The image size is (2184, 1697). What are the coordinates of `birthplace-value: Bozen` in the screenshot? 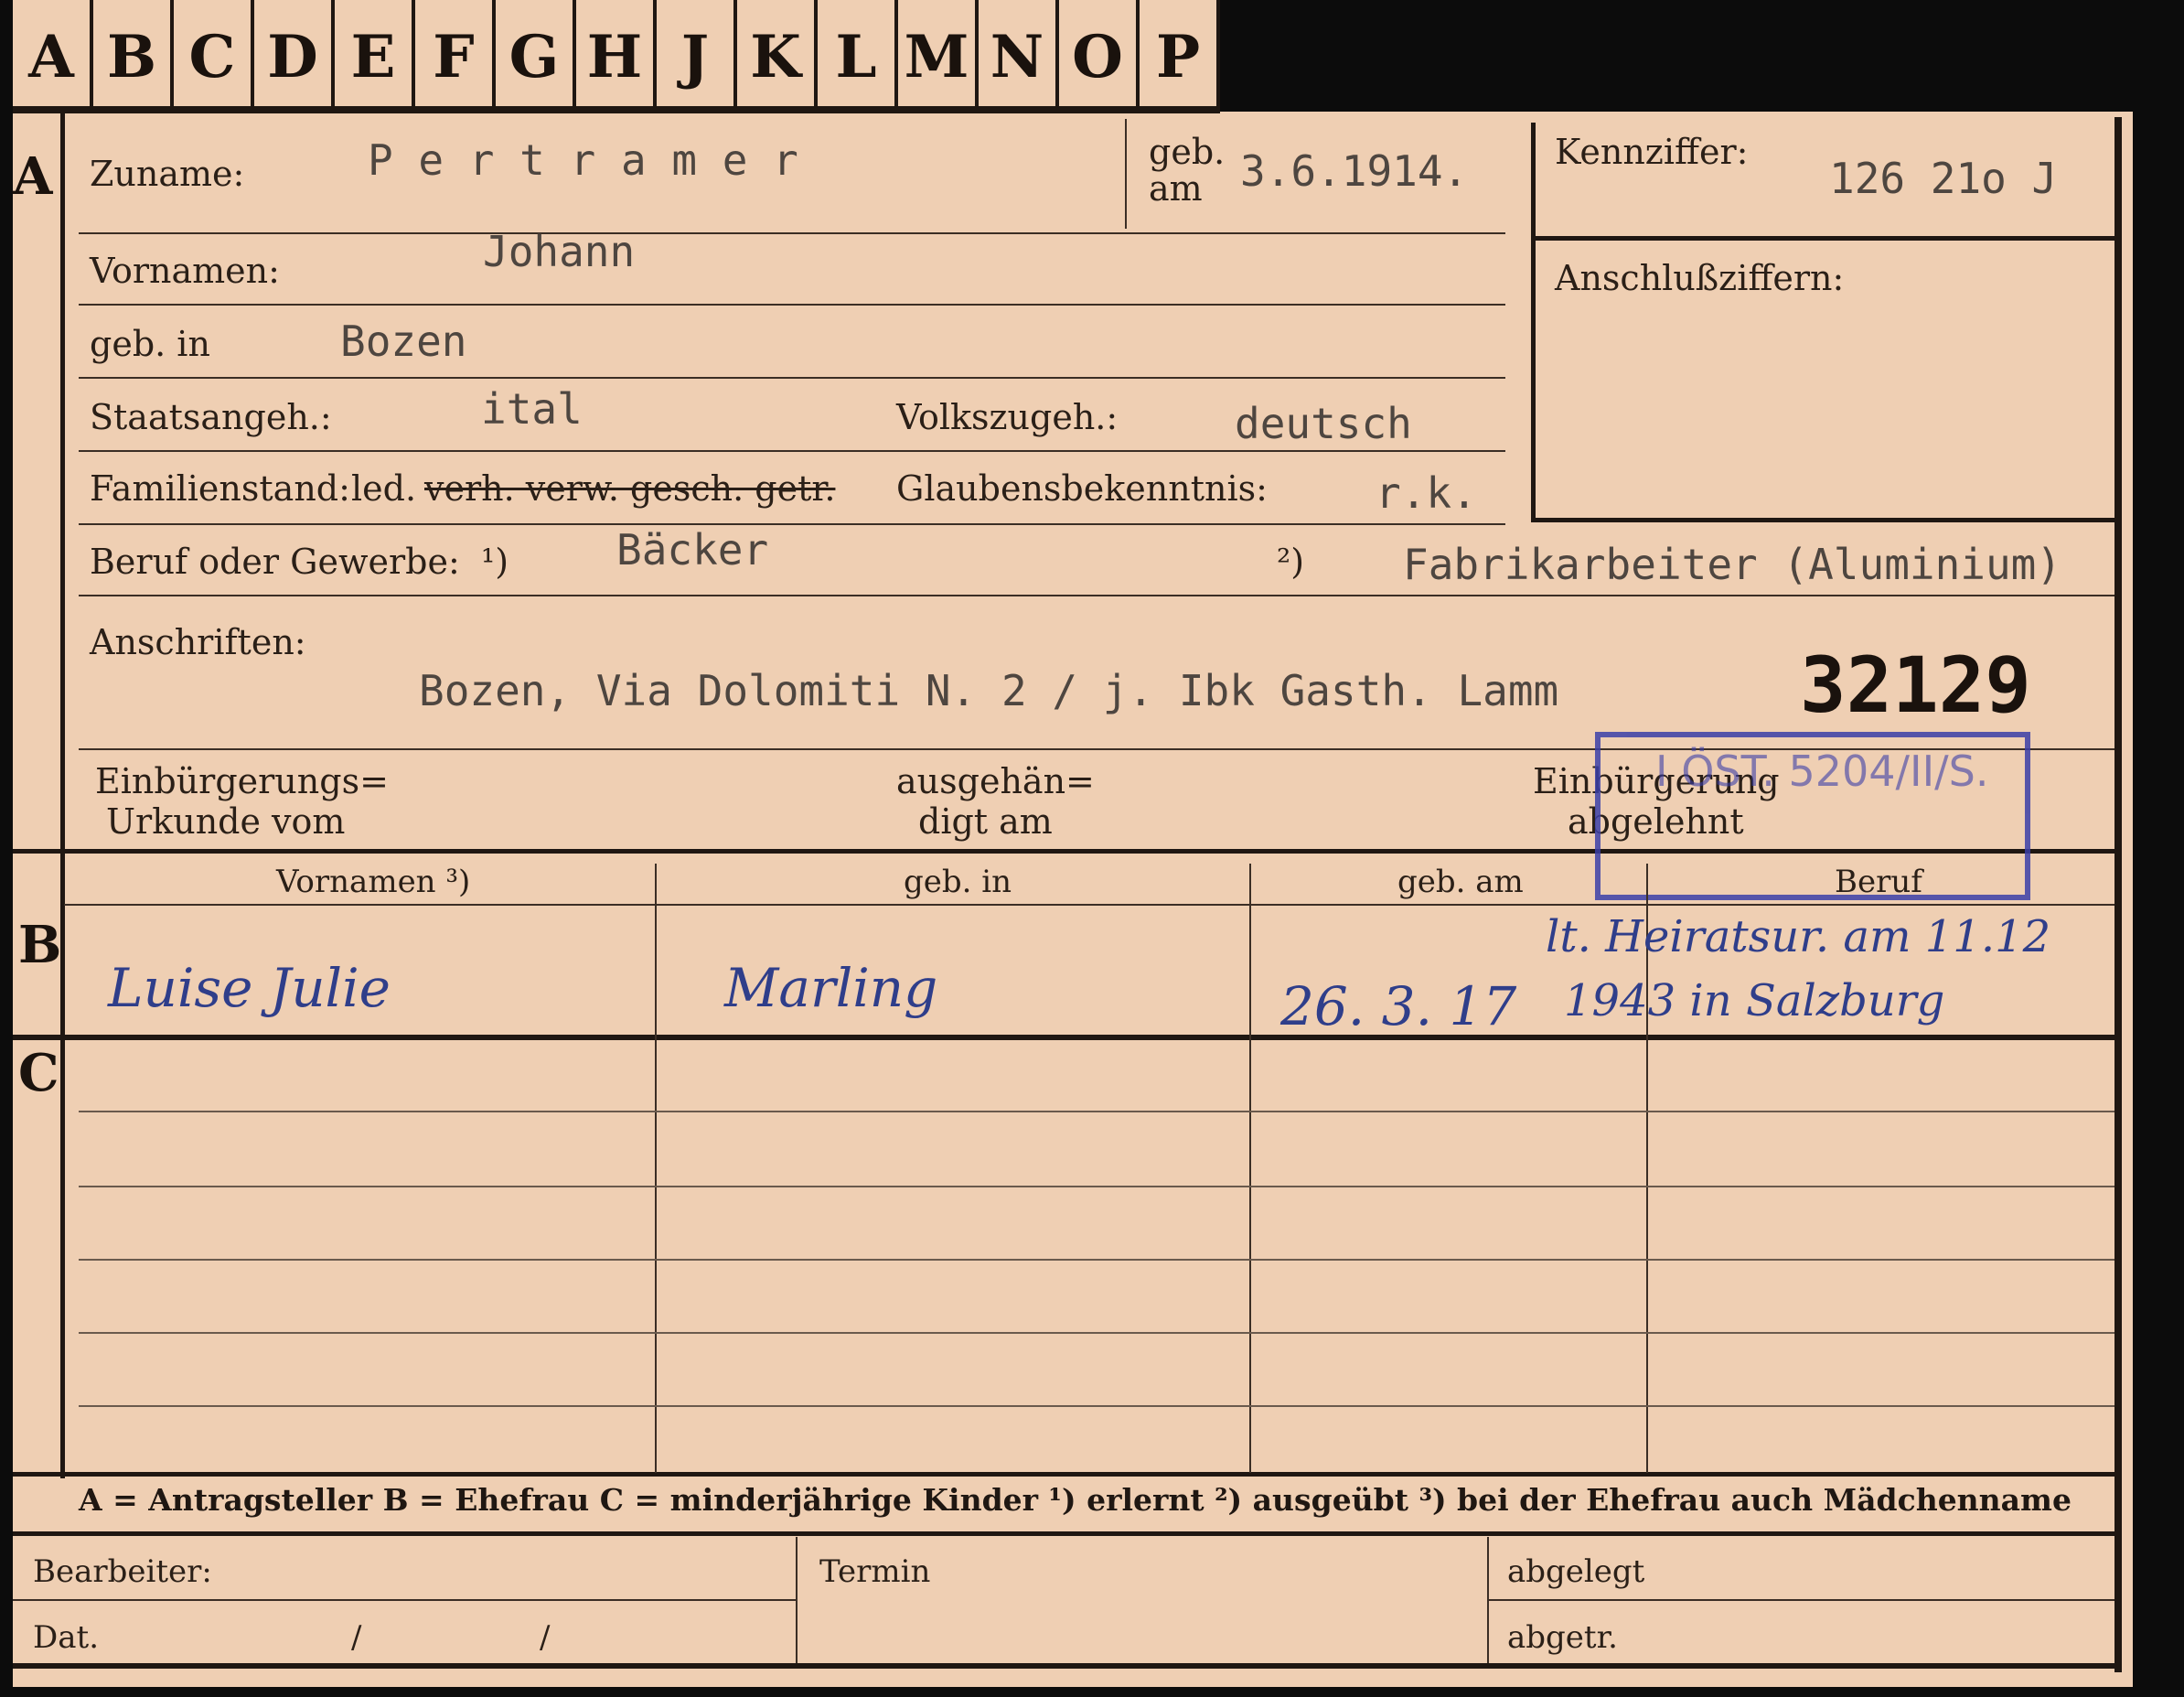 It's located at (403, 341).